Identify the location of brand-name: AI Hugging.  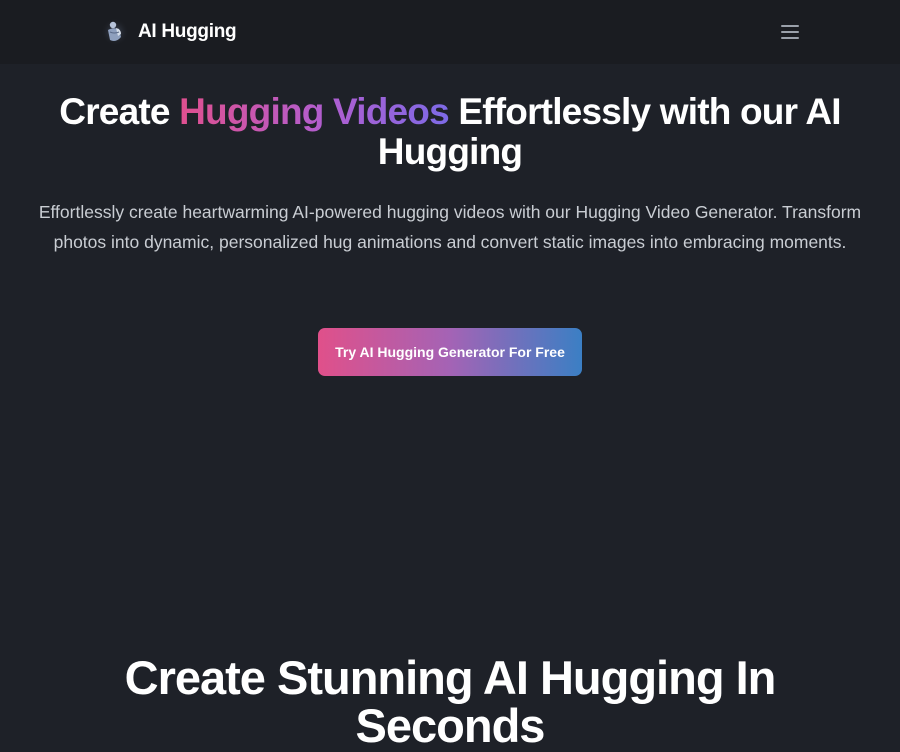
(187, 31).